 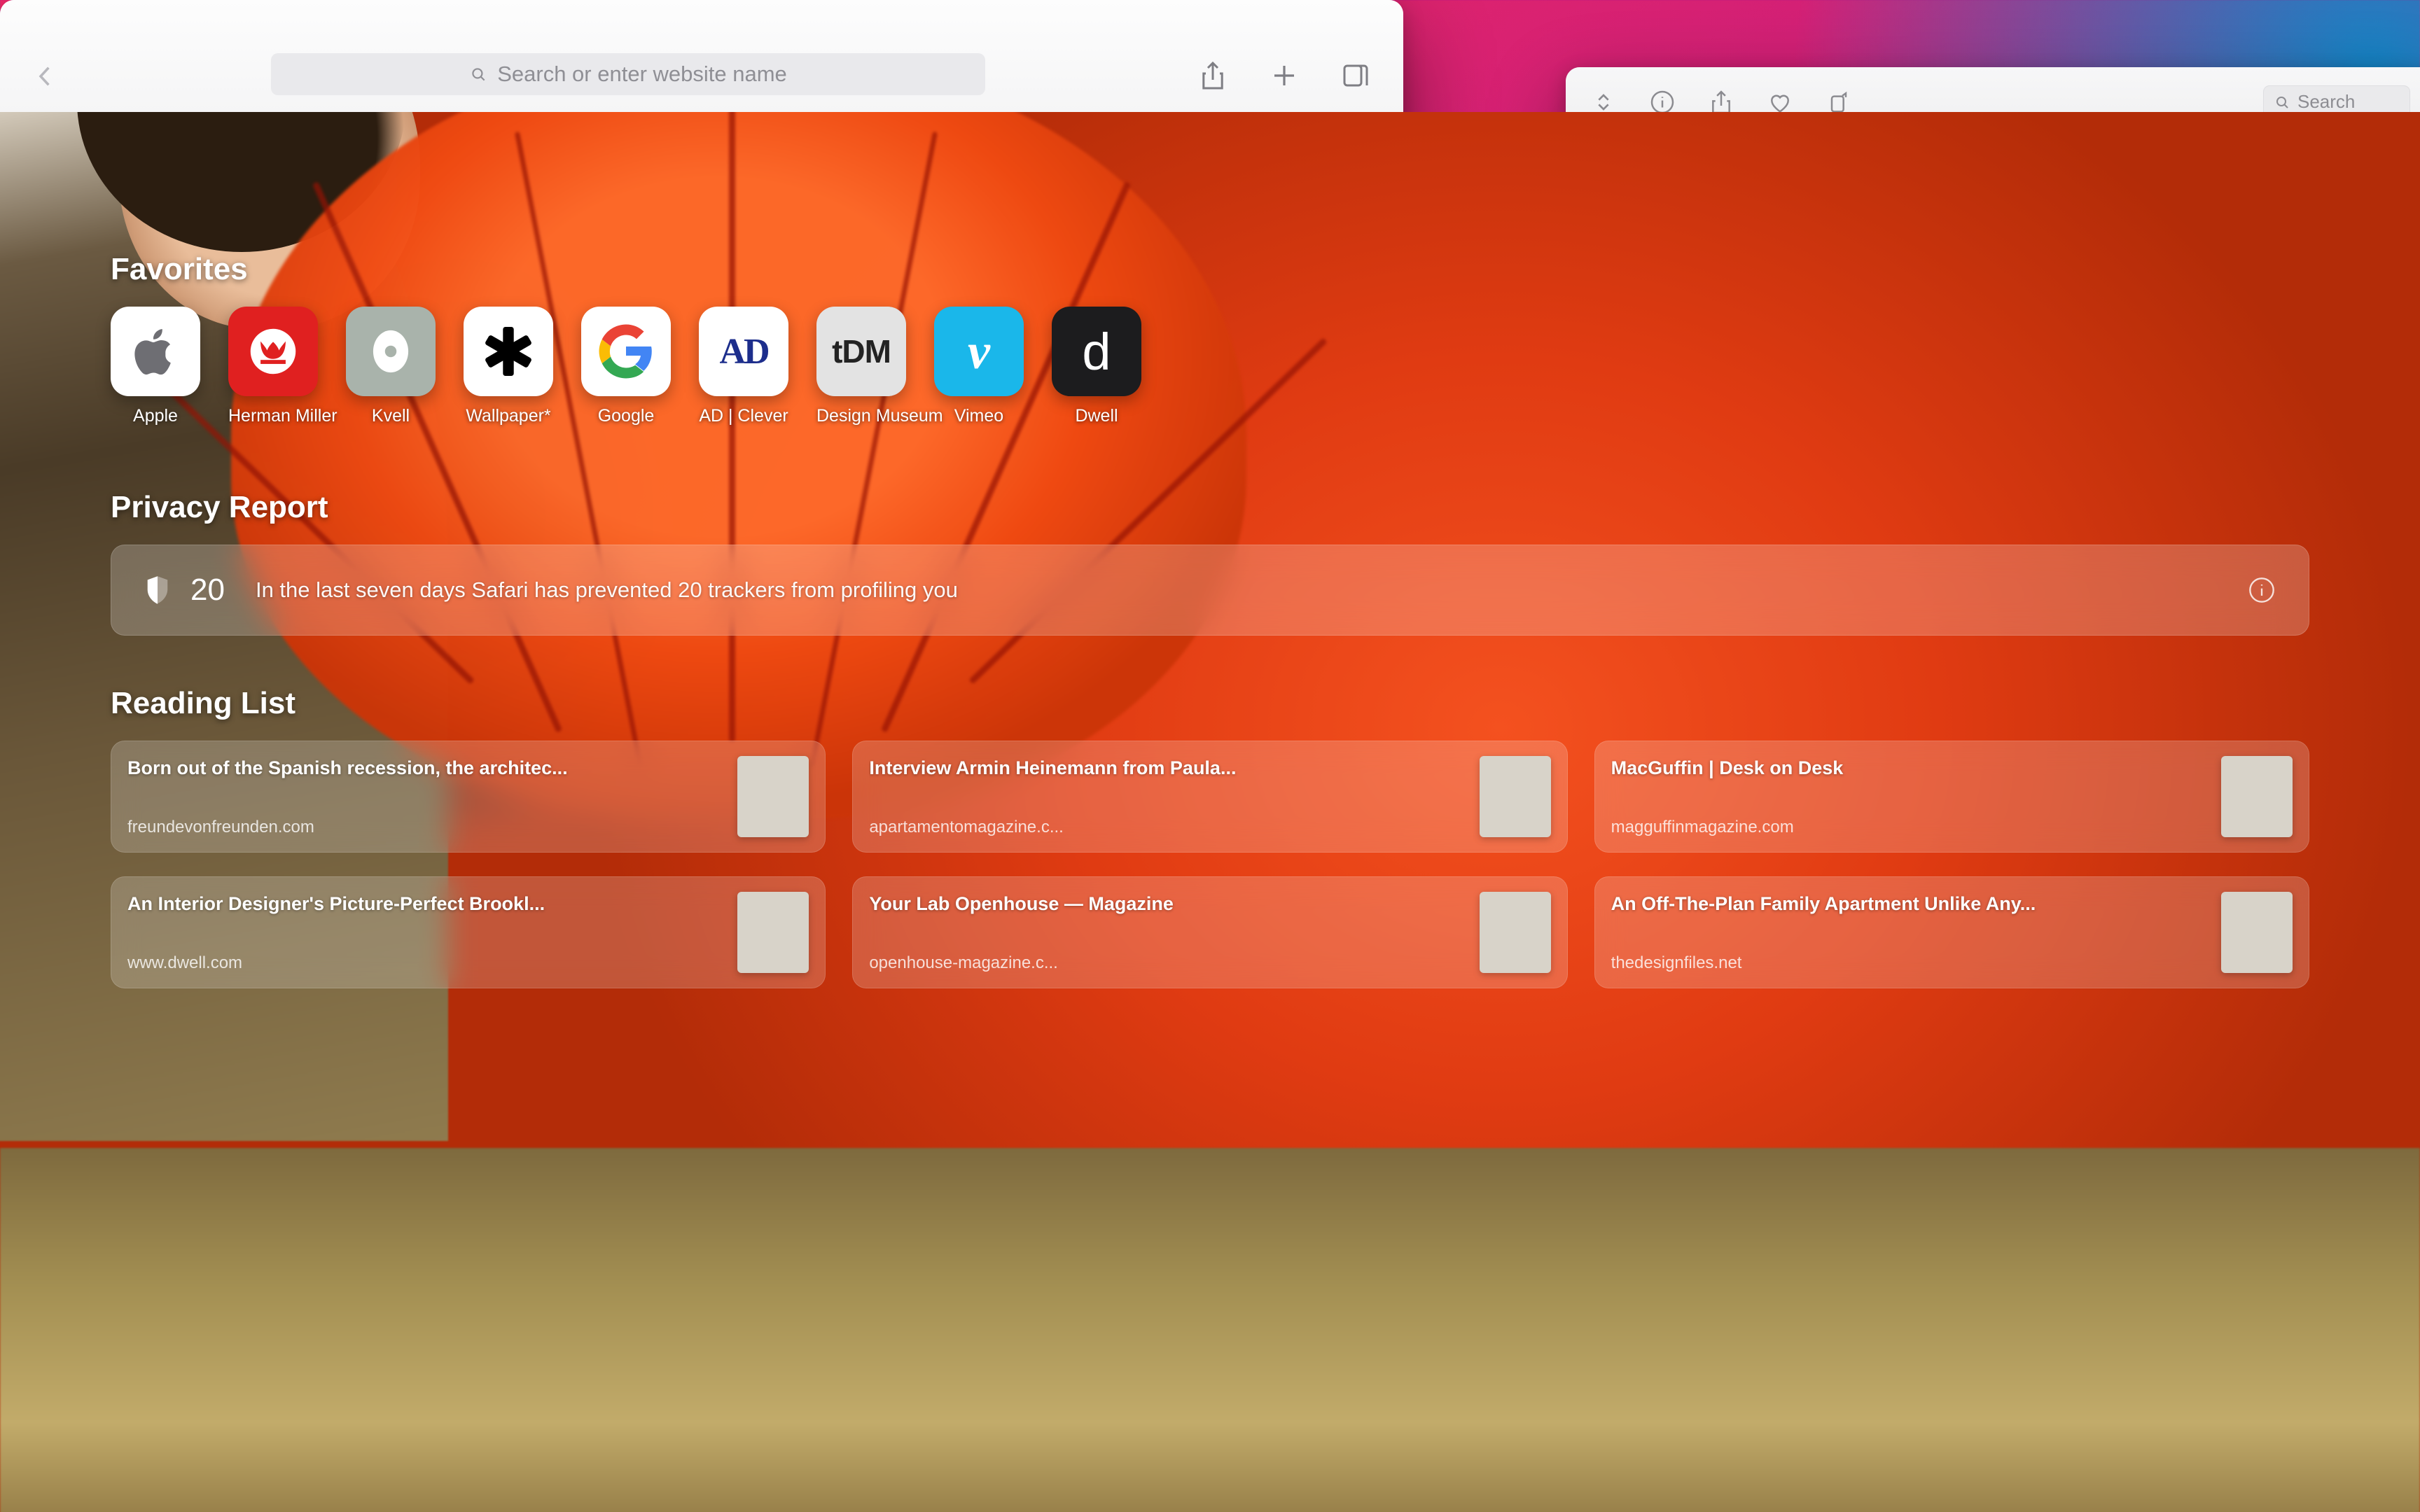 I want to click on favorite-vimeo: v Vimeo, so click(x=979, y=366).